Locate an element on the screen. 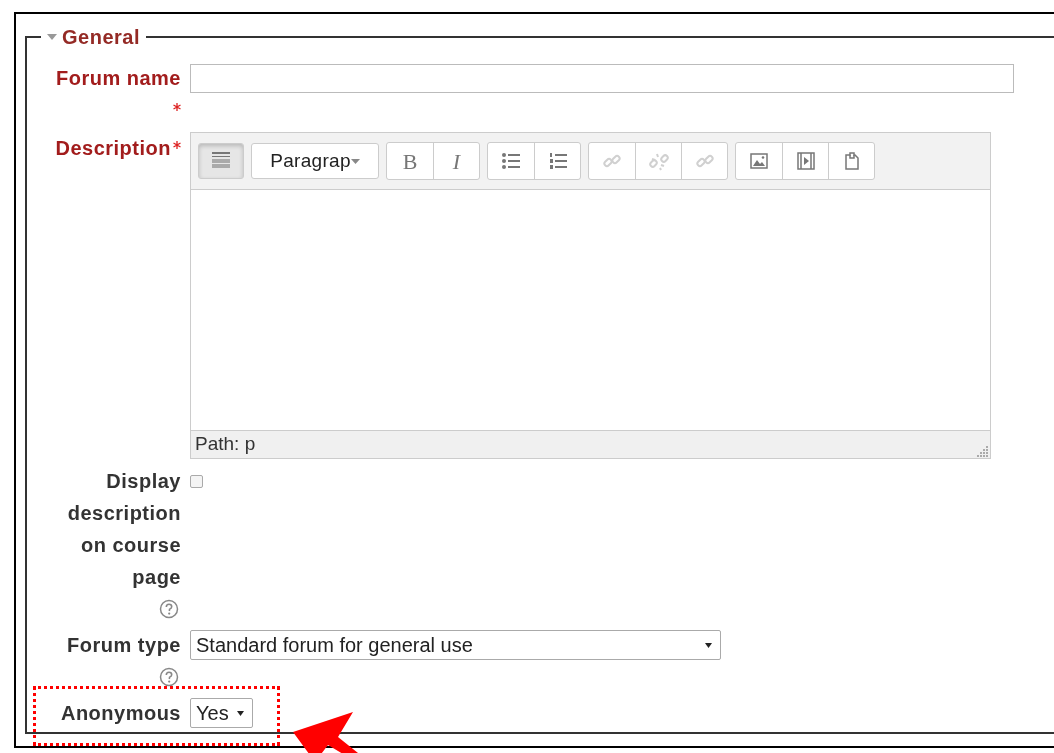 Image resolution: width=1054 pixels, height=753 pixels. dropdown-select: Standard forum for general use is located at coordinates (455, 645).